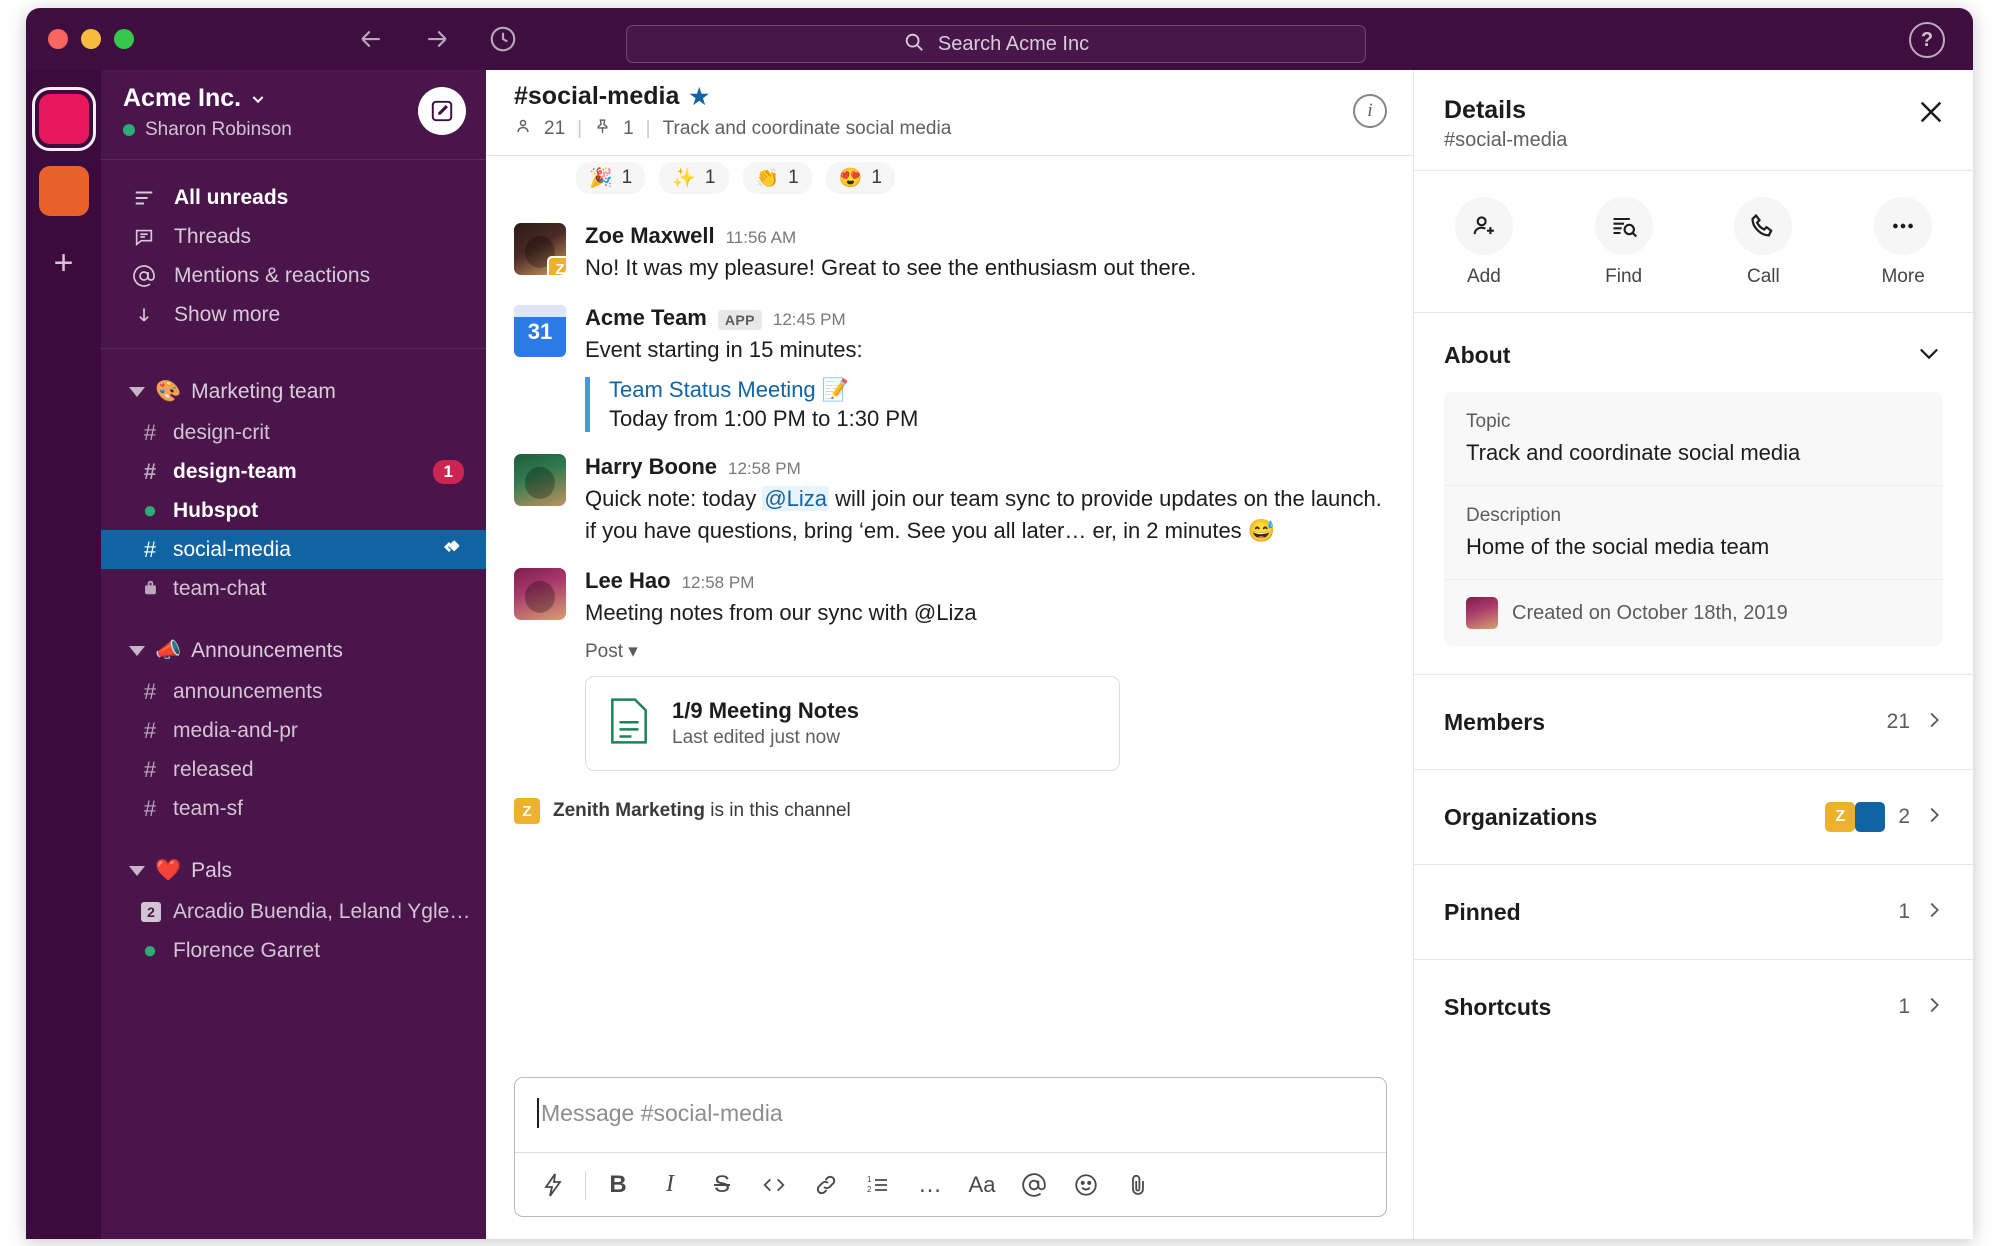 This screenshot has height=1246, width=1999. I want to click on section-header: 🎨 Marketing team, so click(293, 392).